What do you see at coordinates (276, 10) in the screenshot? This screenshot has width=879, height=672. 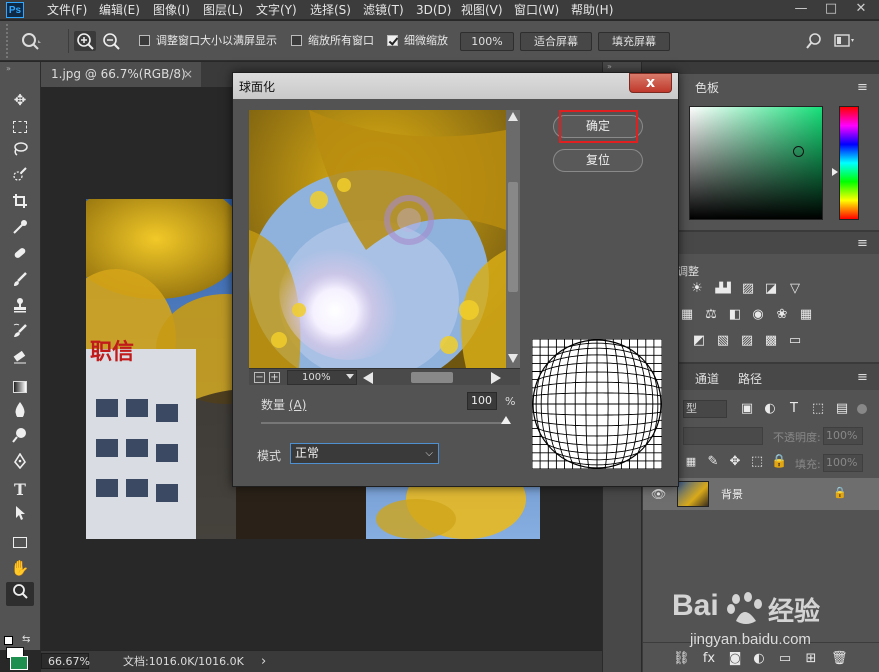 I see `menu-type: 文字(Y)` at bounding box center [276, 10].